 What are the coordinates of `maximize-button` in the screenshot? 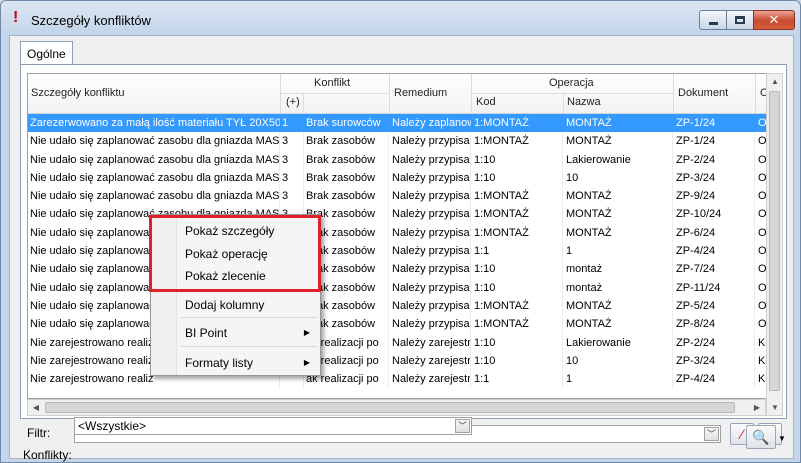 It's located at (740, 20).